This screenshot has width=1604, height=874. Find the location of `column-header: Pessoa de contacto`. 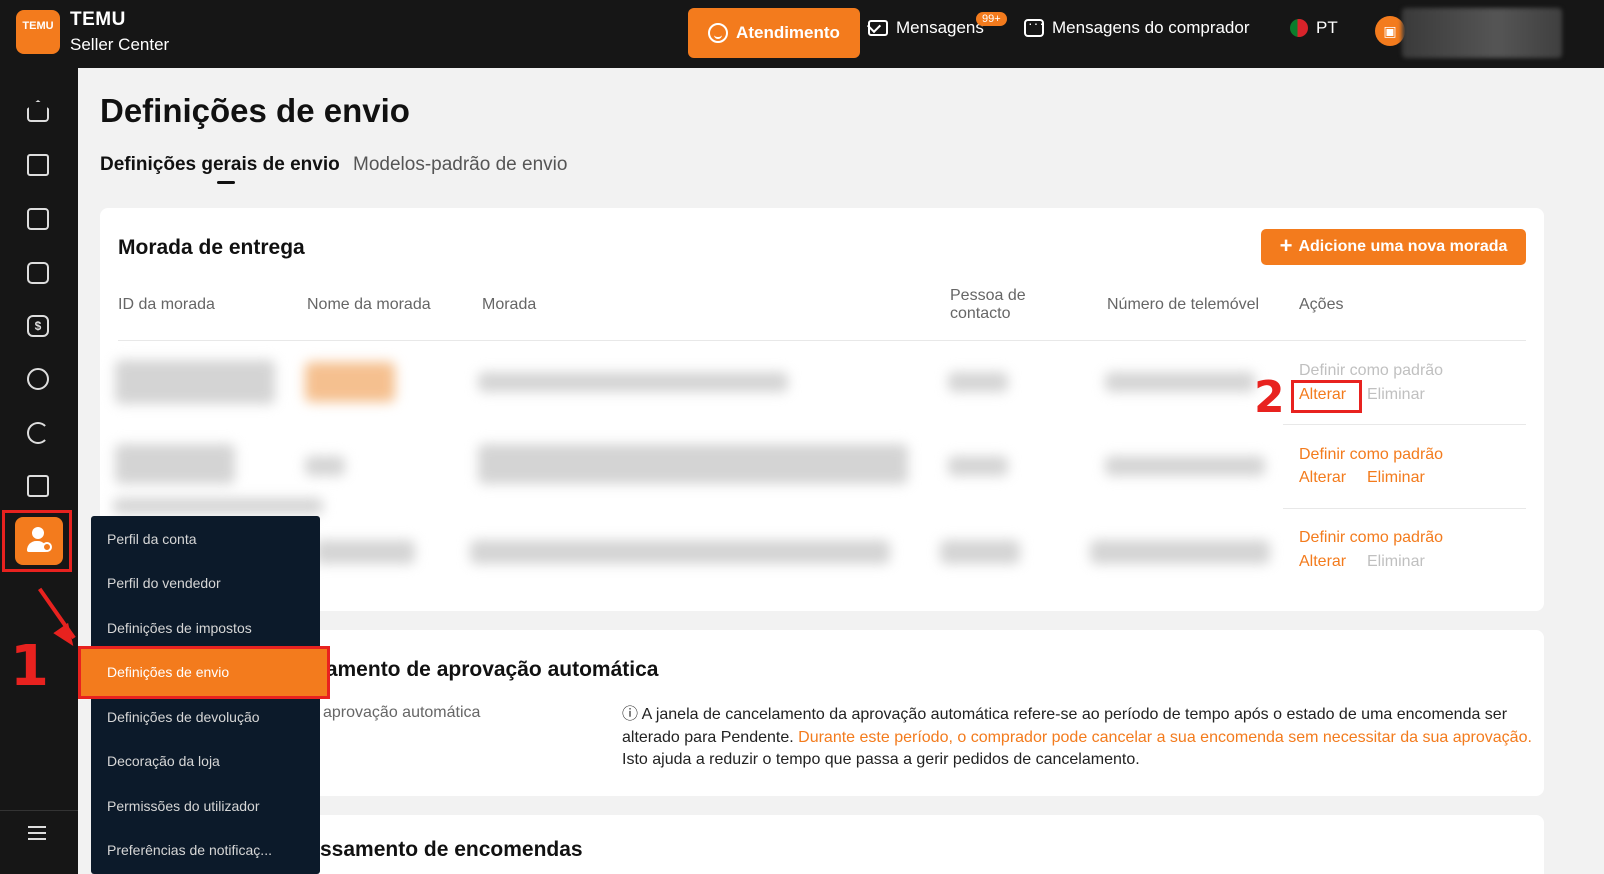

column-header: Pessoa de contacto is located at coordinates (988, 304).